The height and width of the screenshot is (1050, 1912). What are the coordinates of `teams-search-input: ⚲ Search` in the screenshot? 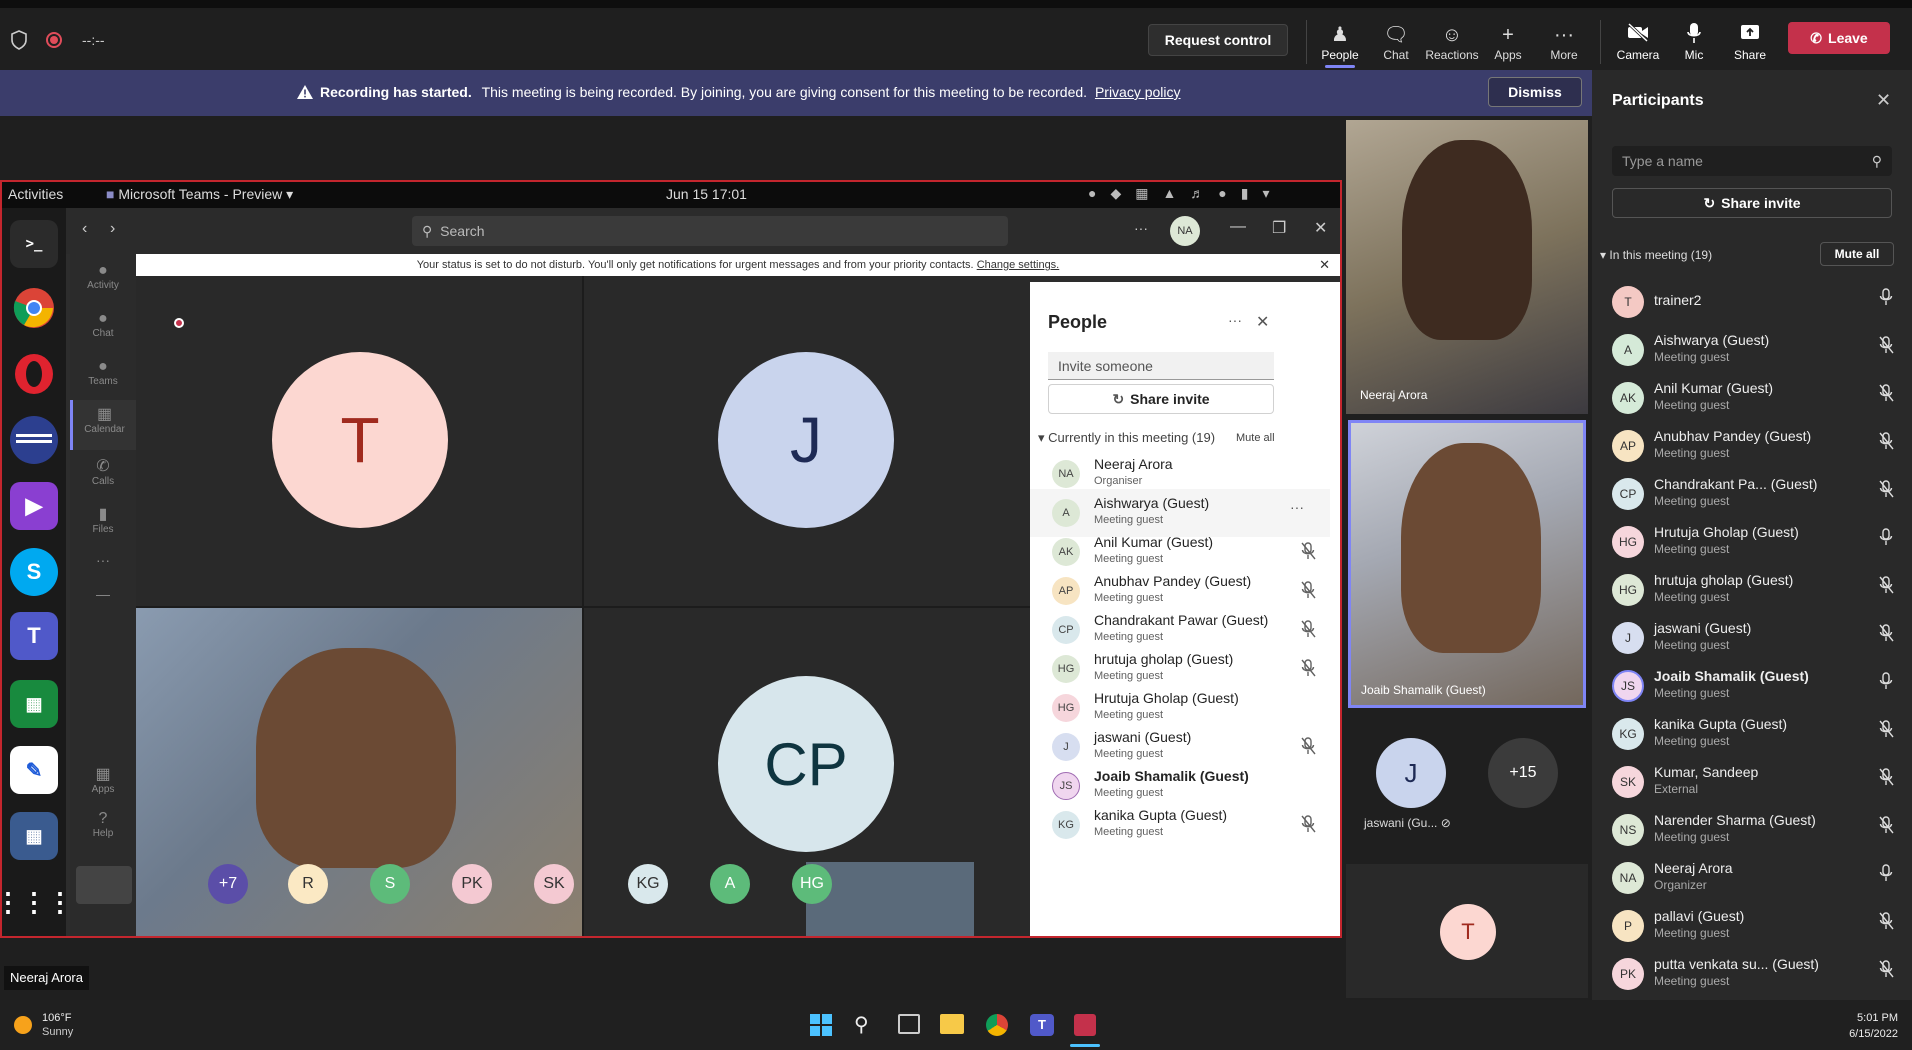 It's located at (710, 231).